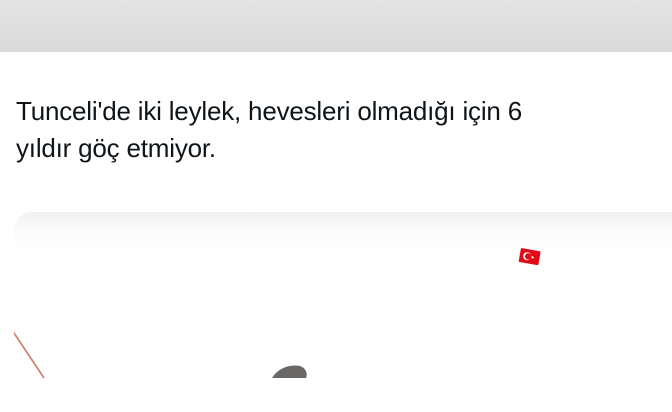  What do you see at coordinates (529, 257) in the screenshot?
I see `turkish-flag-icon` at bounding box center [529, 257].